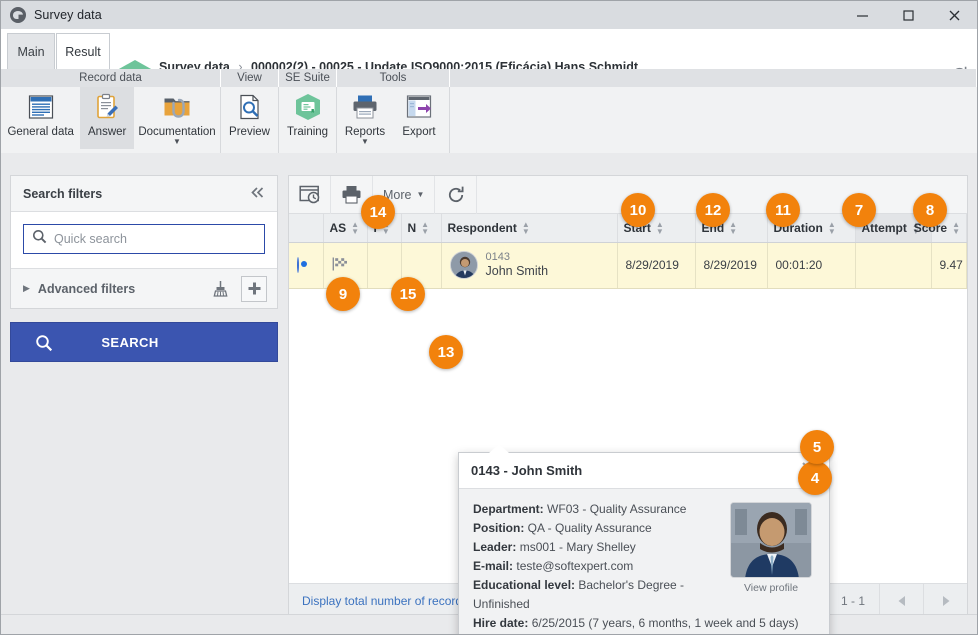 This screenshot has height=635, width=978. I want to click on cell-end: 8/29/2019, so click(731, 265).